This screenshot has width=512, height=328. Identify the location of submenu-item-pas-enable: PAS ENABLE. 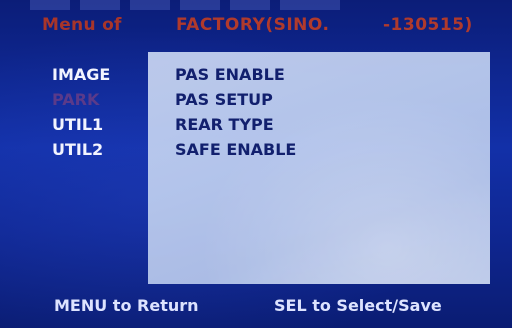
(325, 74).